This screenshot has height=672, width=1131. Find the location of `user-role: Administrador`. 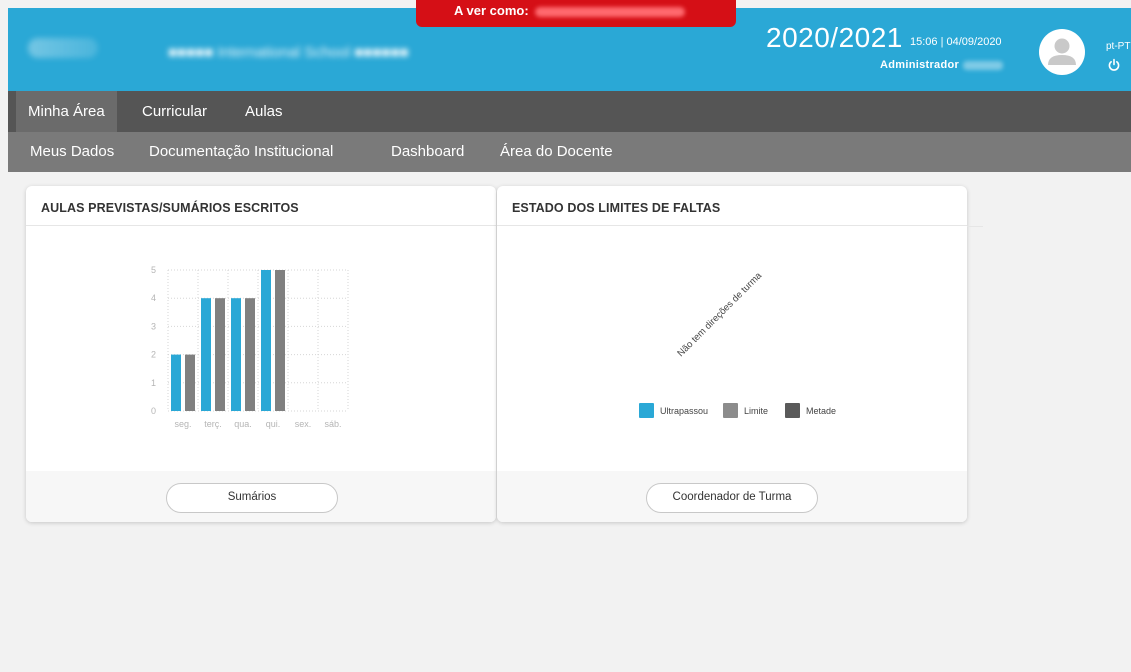

user-role: Administrador is located at coordinates (942, 65).